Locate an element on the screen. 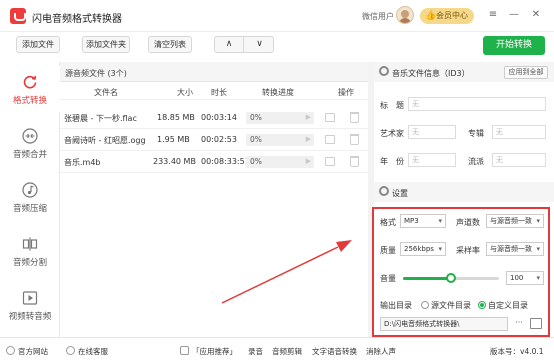 This screenshot has height=363, width=554. channels-value: 与源音频一致 is located at coordinates (511, 221).